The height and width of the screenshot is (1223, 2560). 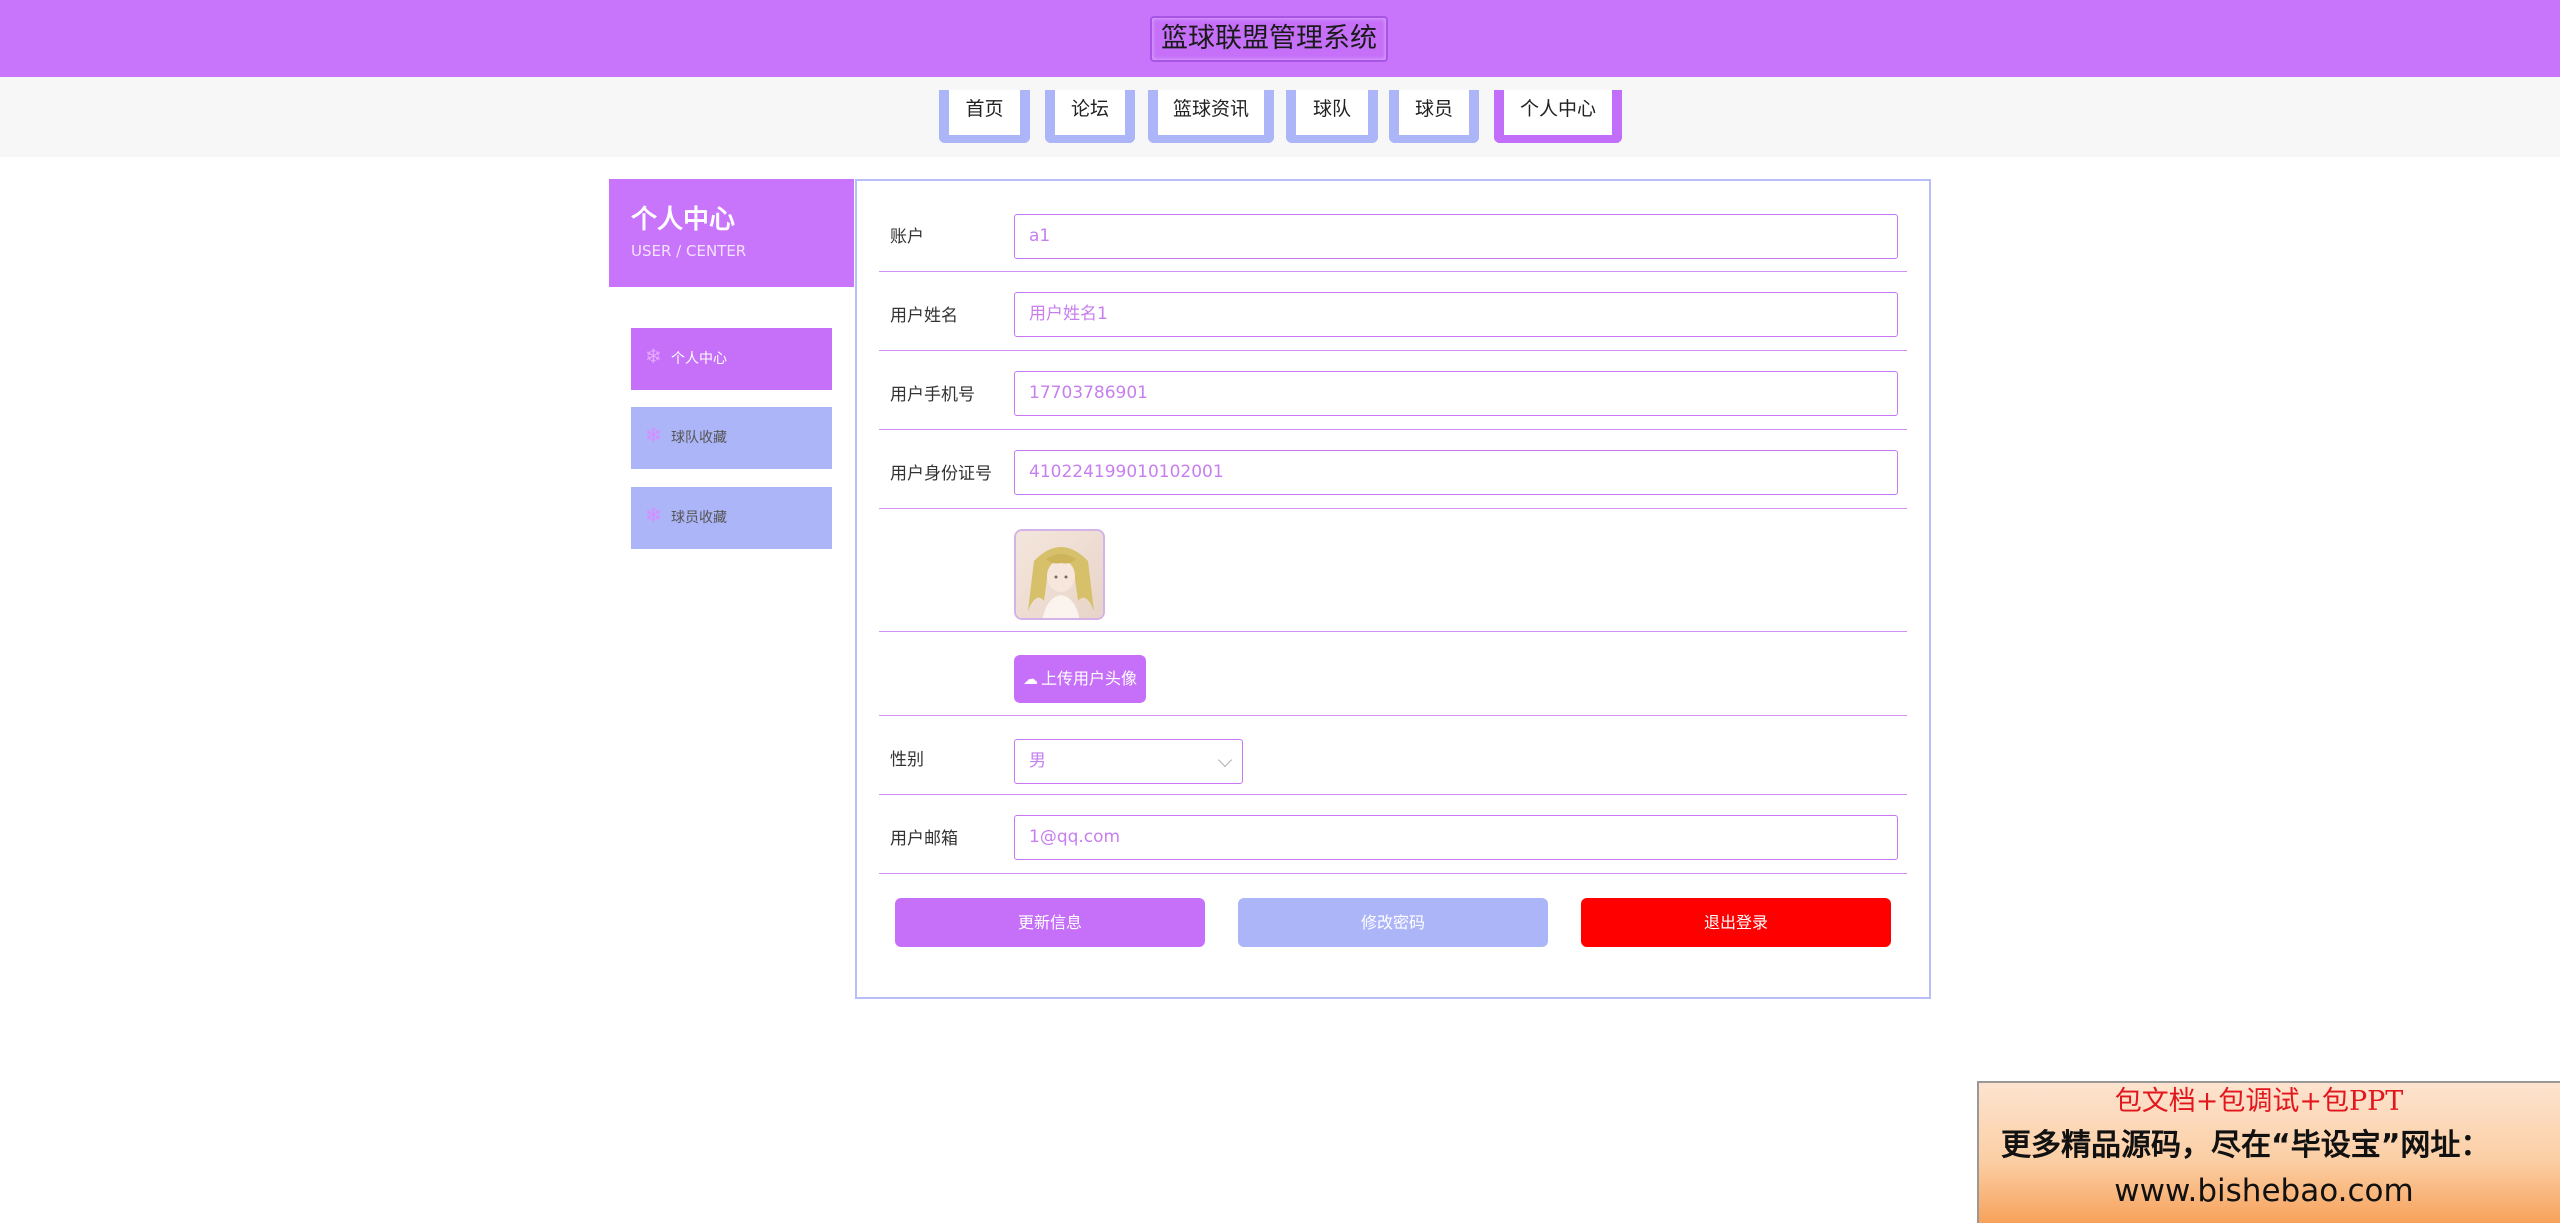 I want to click on site-title: 篮球联盟管理系统, so click(x=1269, y=39).